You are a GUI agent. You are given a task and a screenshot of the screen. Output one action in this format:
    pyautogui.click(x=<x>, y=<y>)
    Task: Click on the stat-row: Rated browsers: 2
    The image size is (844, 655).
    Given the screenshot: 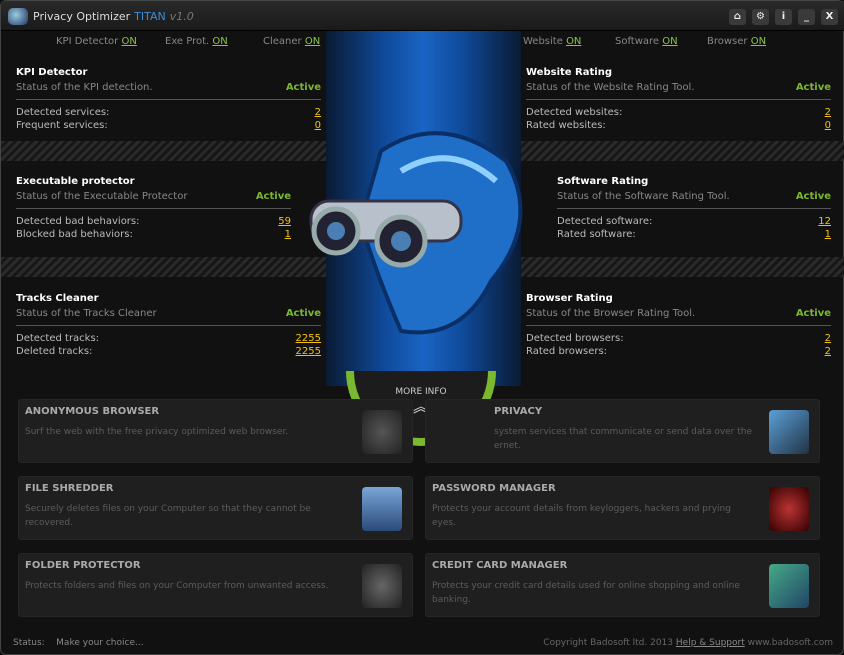 What is the action you would take?
    pyautogui.click(x=678, y=351)
    